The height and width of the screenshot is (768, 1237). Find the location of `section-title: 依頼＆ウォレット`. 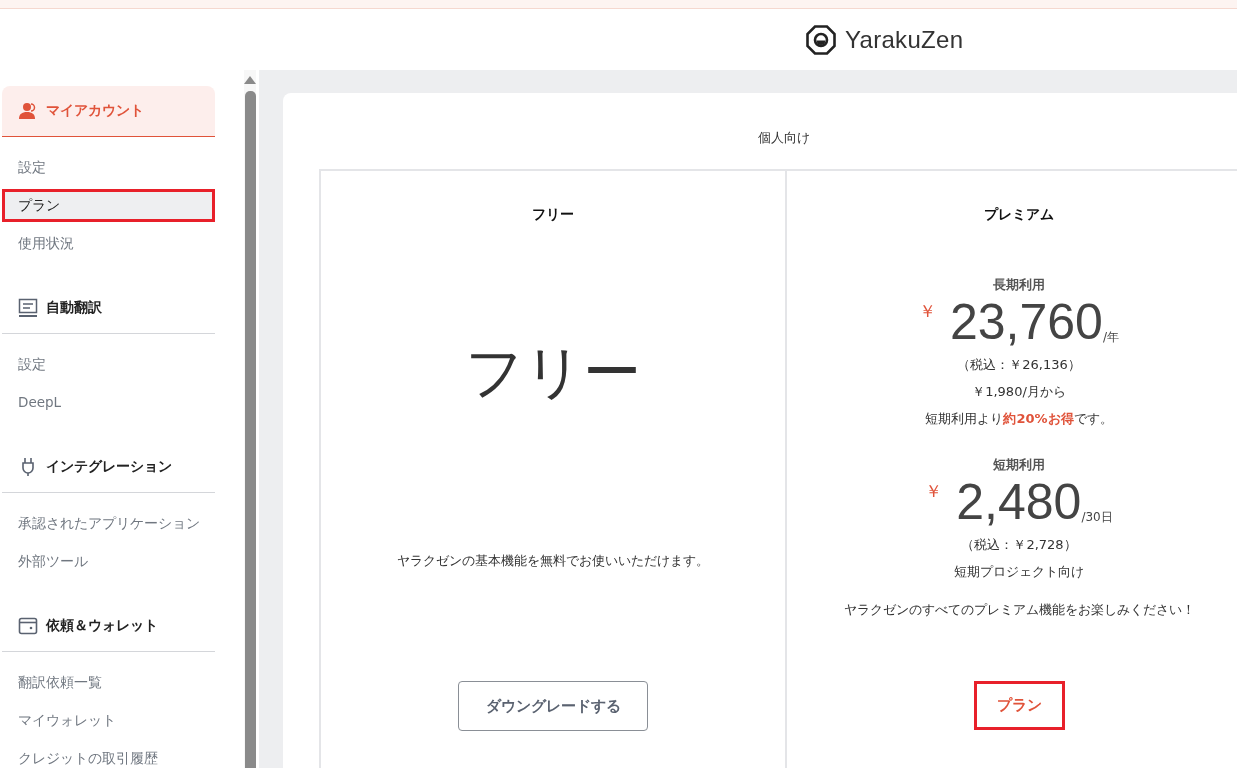

section-title: 依頼＆ウォレット is located at coordinates (102, 626).